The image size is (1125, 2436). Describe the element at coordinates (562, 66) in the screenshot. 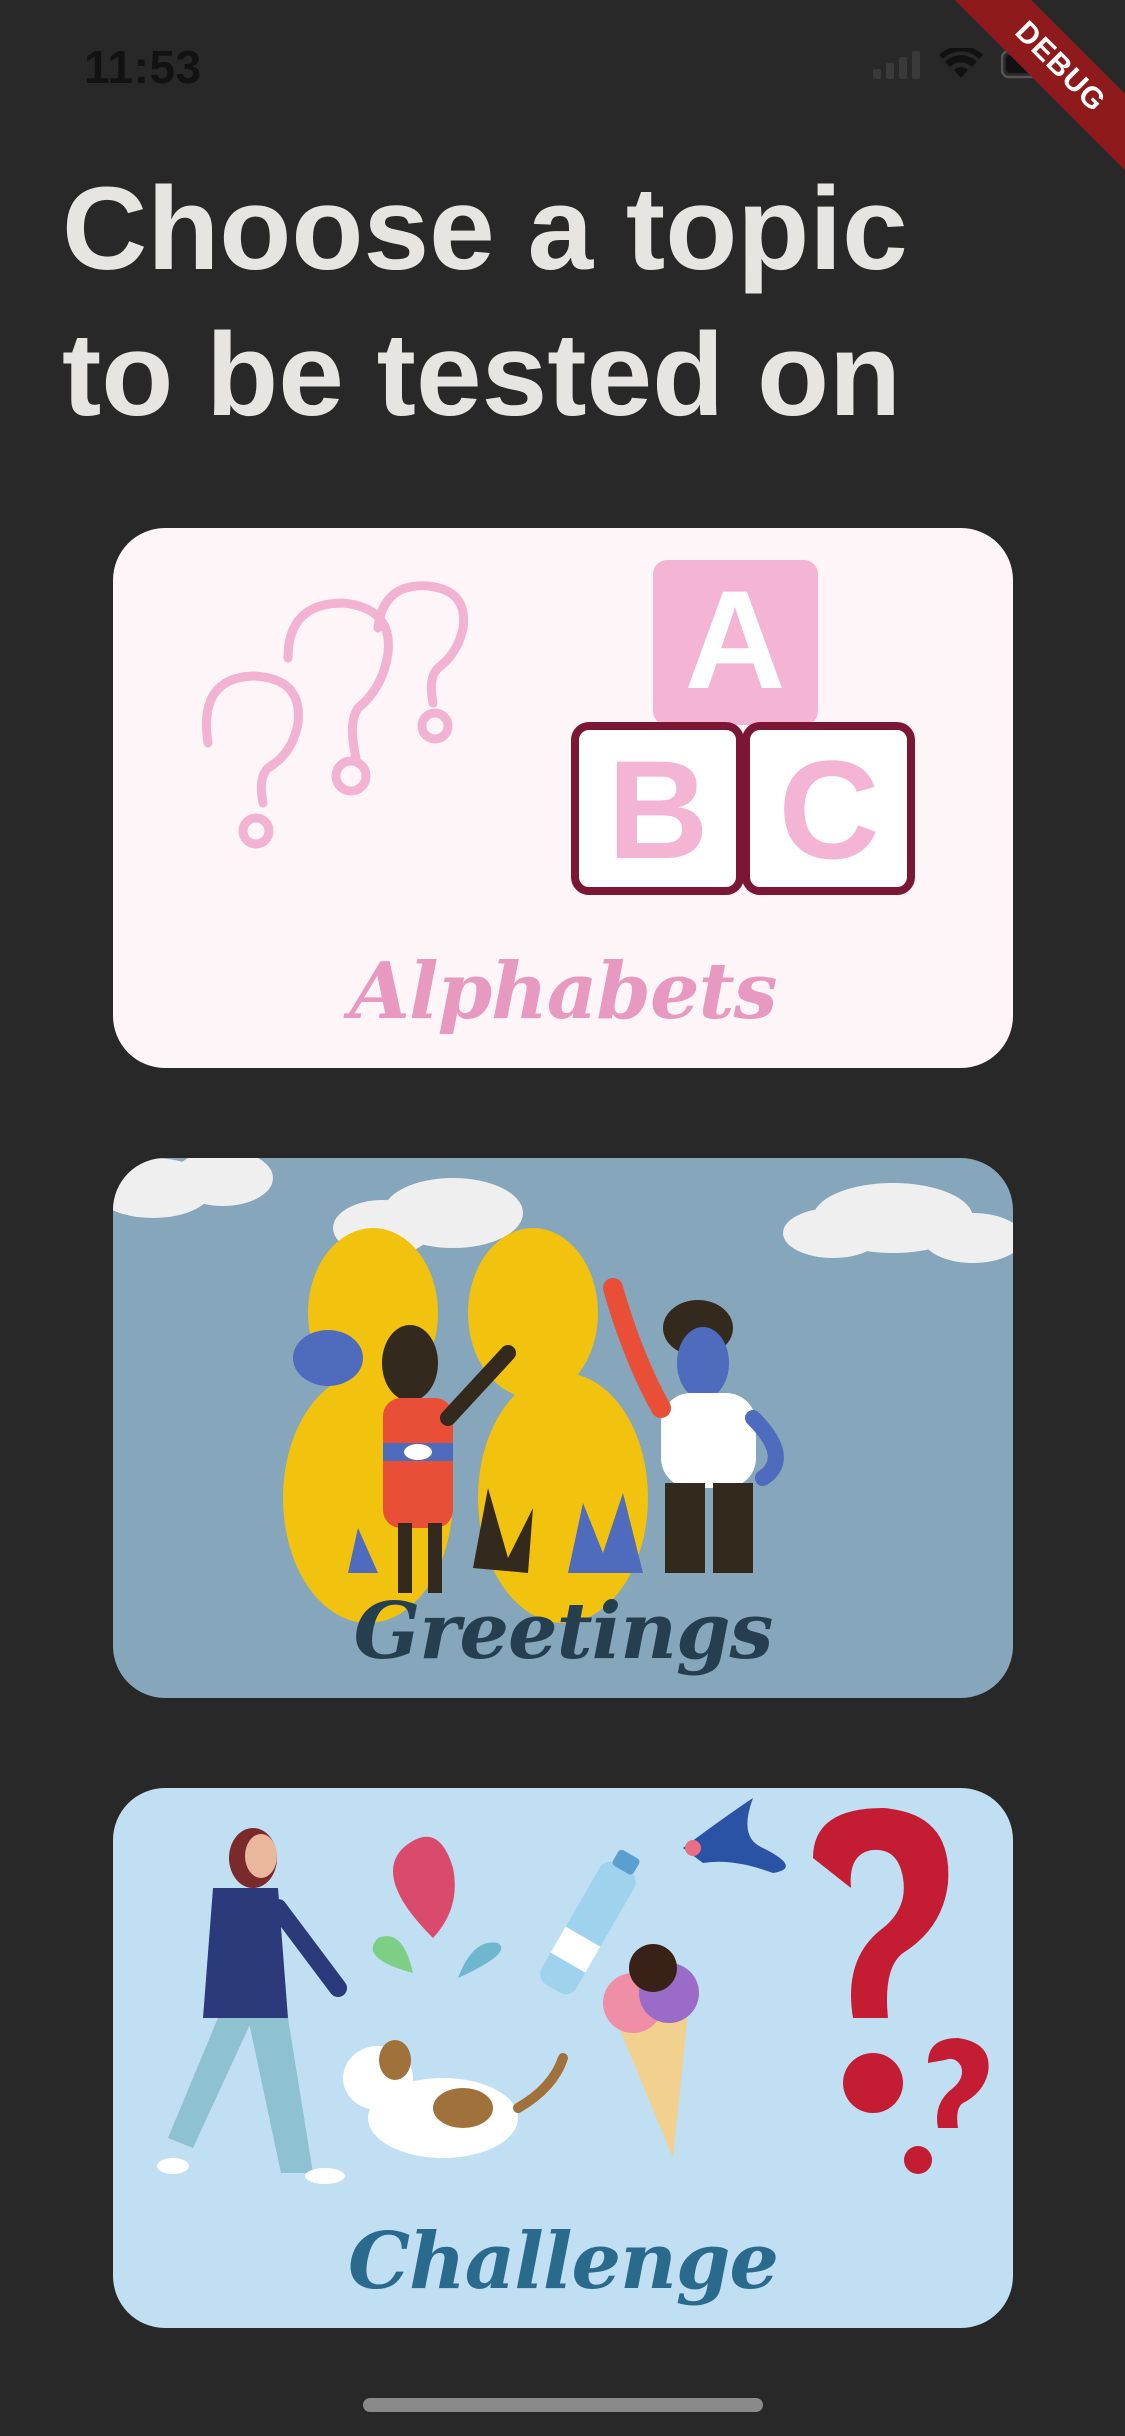

I see `status-bar: 11:53` at that location.